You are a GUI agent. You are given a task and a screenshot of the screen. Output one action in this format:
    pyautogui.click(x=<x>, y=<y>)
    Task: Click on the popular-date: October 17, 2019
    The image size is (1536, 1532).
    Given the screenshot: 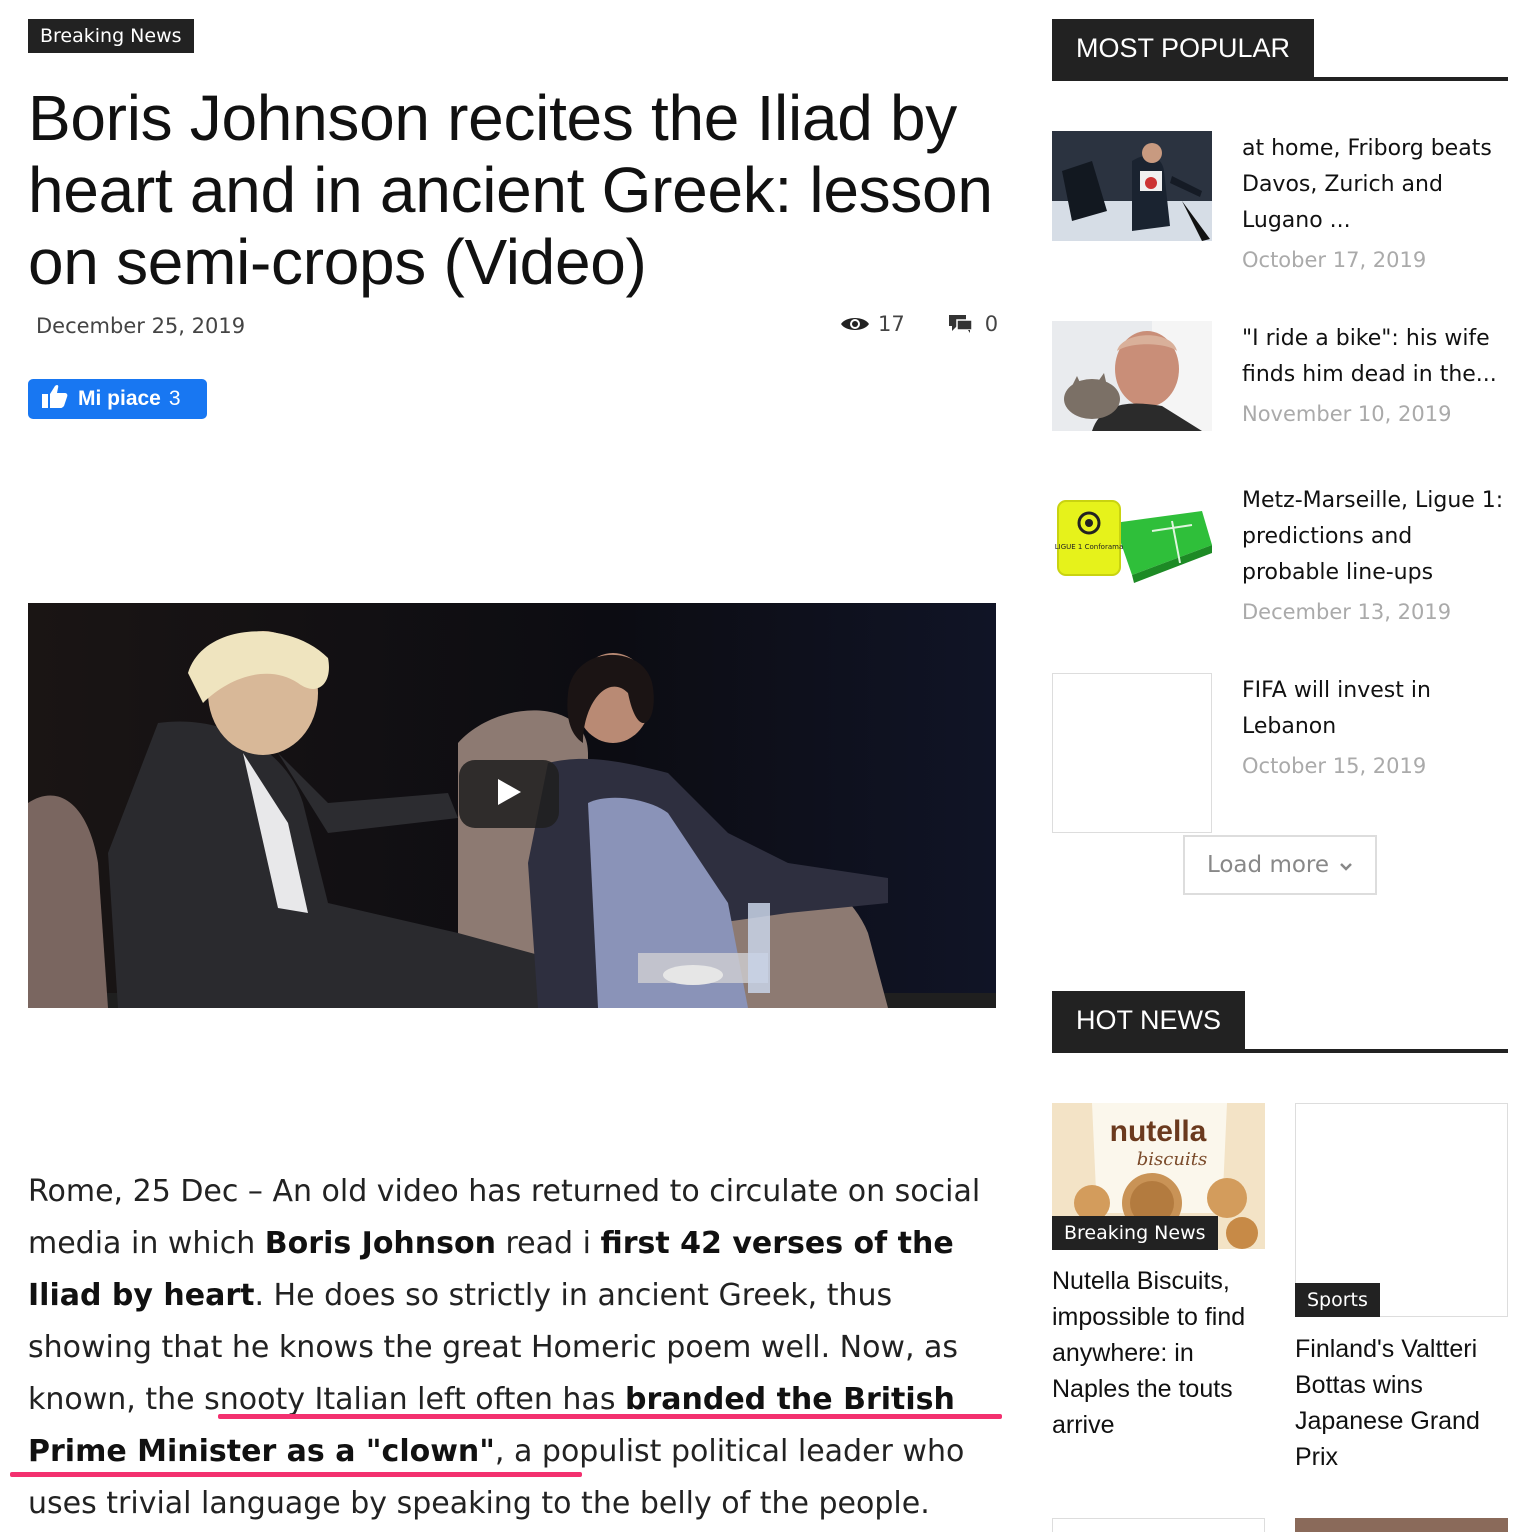 What is the action you would take?
    pyautogui.click(x=1334, y=260)
    